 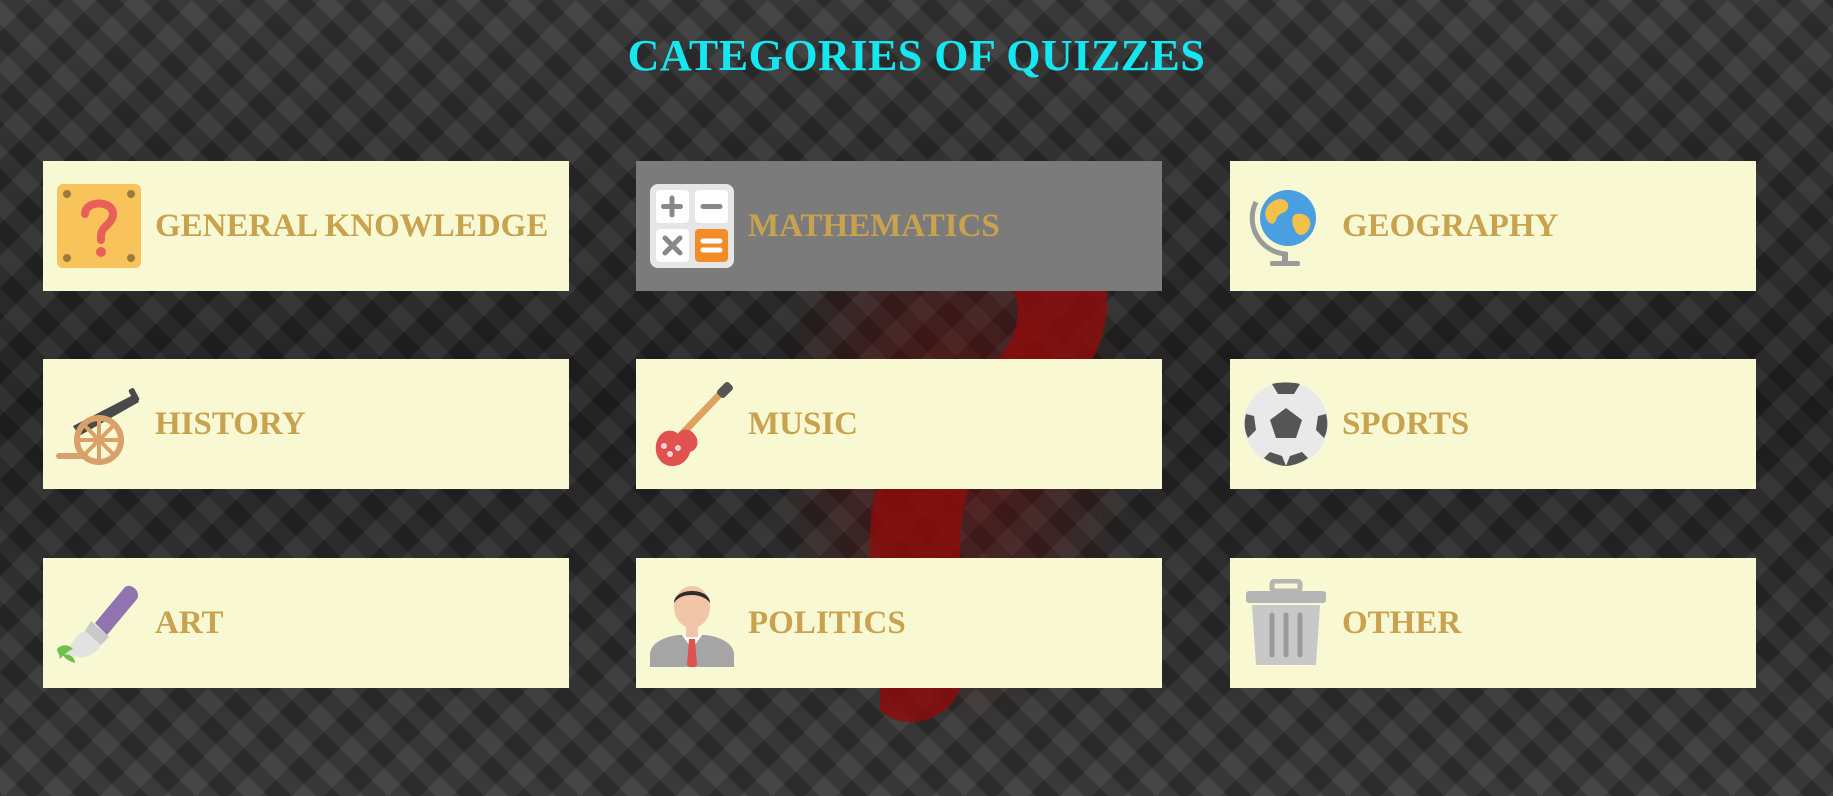 I want to click on category-history: HISTORY, so click(x=306, y=424).